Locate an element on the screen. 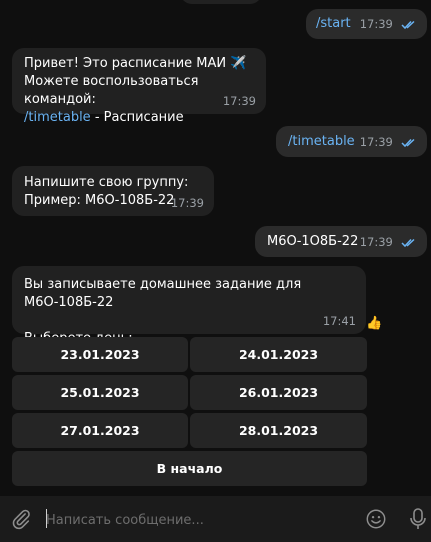 The width and height of the screenshot is (431, 542). date-button-28-01: 28.01.2023 is located at coordinates (278, 430).